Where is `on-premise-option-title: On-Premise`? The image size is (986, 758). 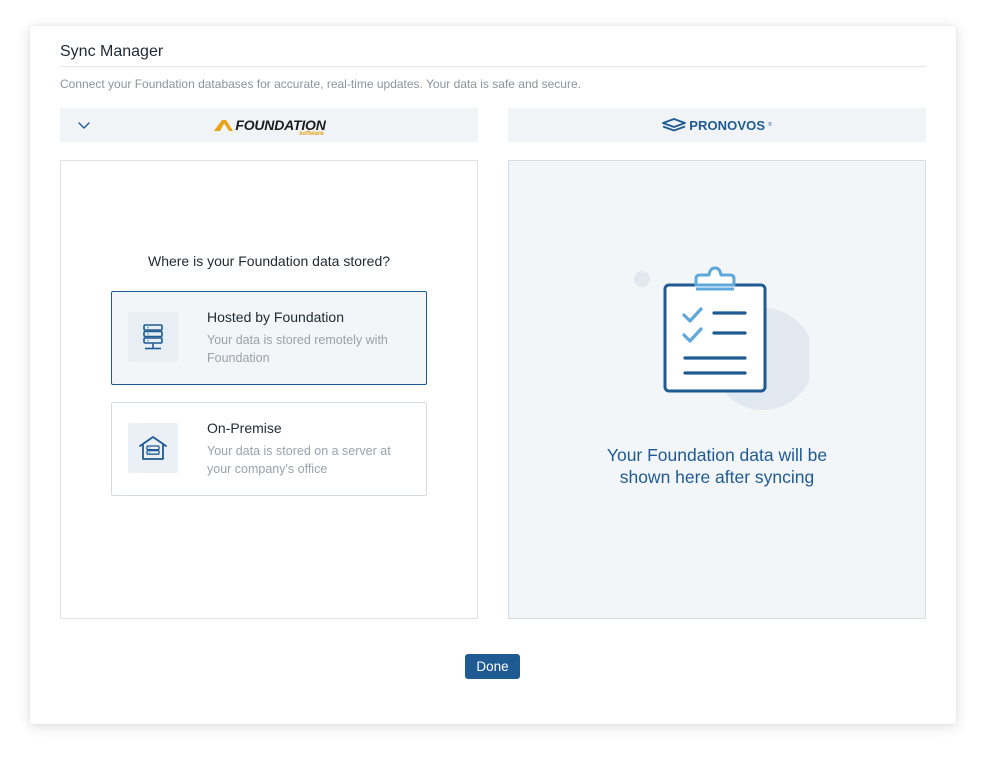 on-premise-option-title: On-Premise is located at coordinates (244, 428).